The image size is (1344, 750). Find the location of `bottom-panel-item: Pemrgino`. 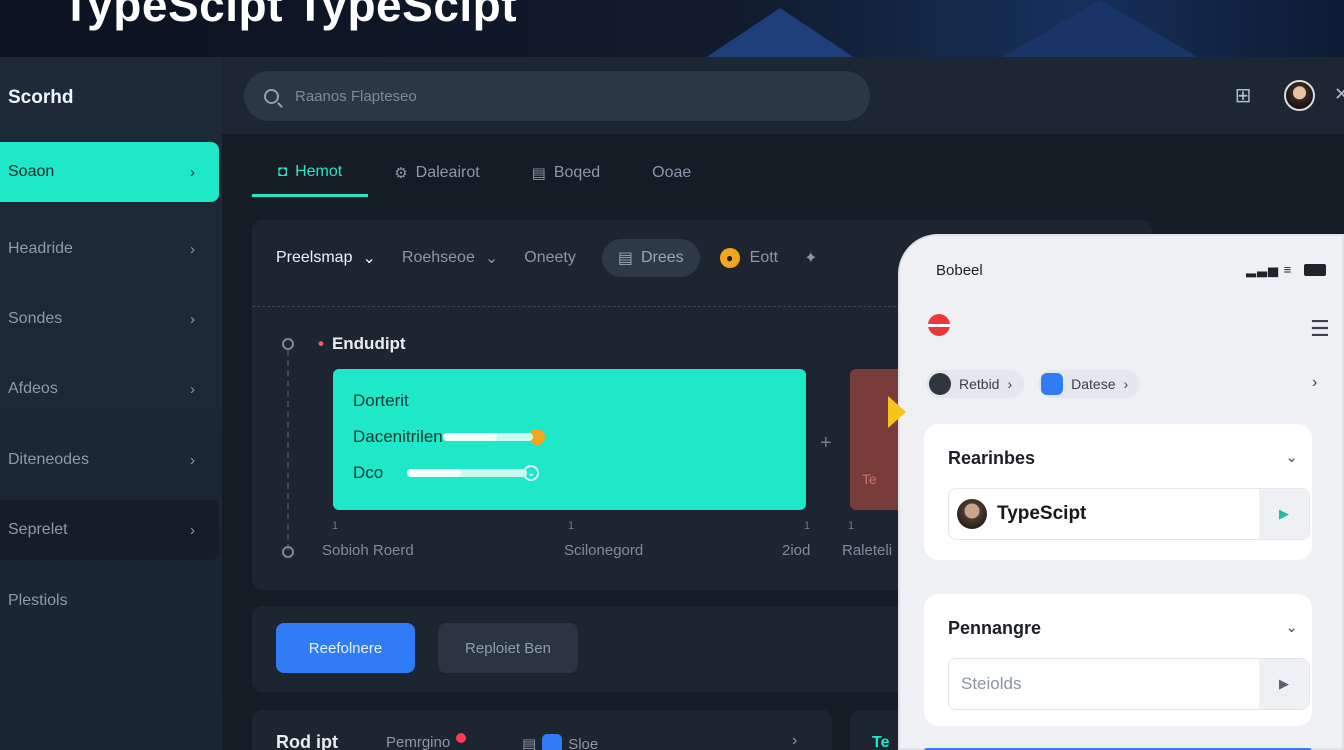

bottom-panel-item: Pemrgino is located at coordinates (426, 741).